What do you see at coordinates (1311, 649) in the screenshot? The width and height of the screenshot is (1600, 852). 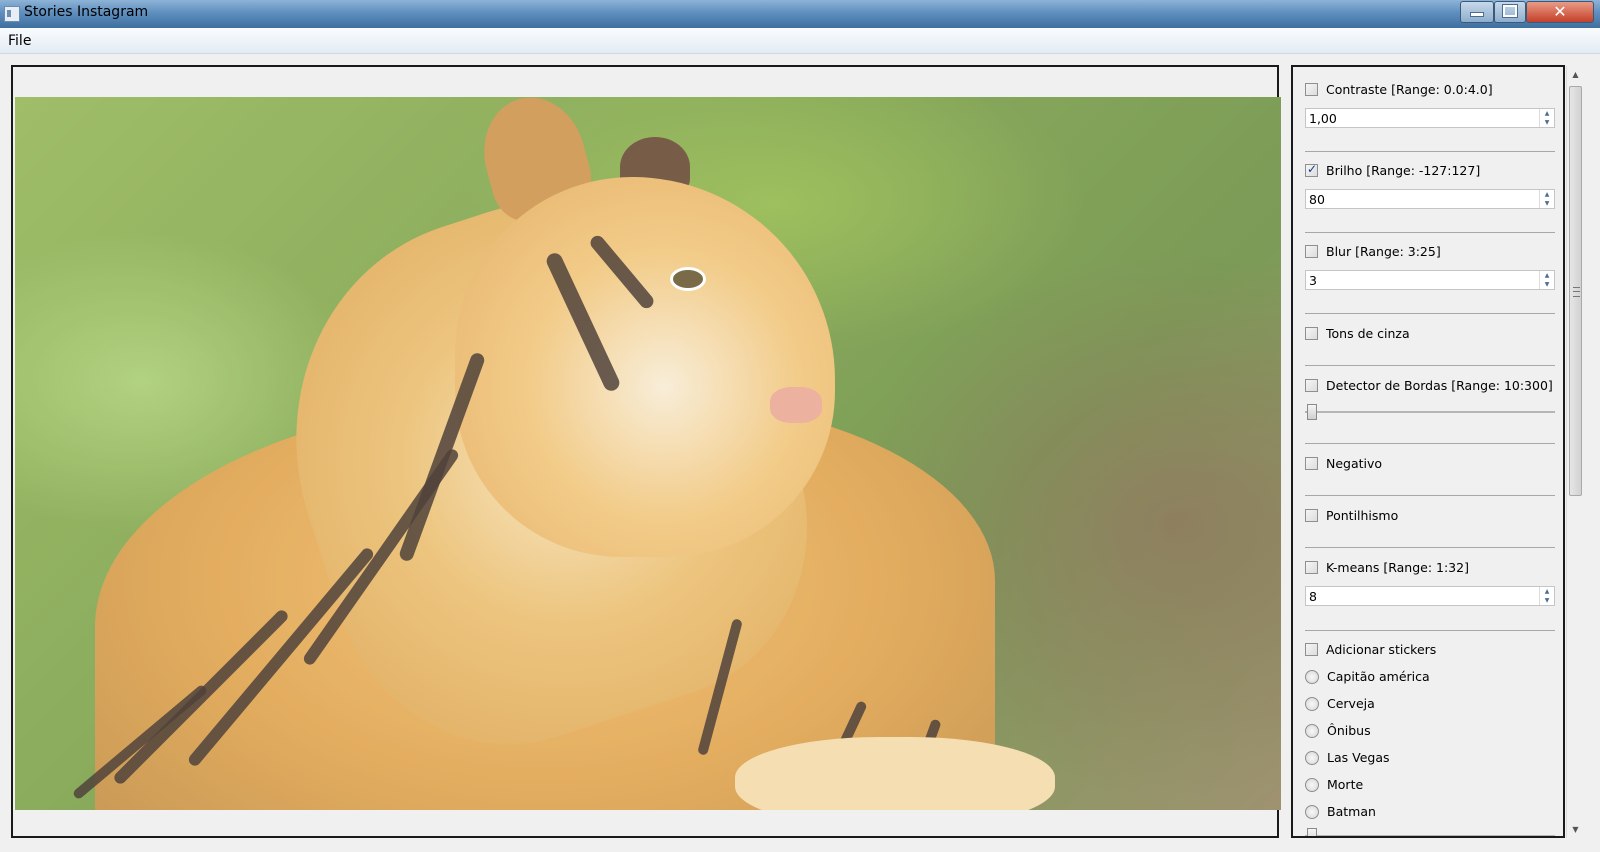 I see `stickers-checkbox` at bounding box center [1311, 649].